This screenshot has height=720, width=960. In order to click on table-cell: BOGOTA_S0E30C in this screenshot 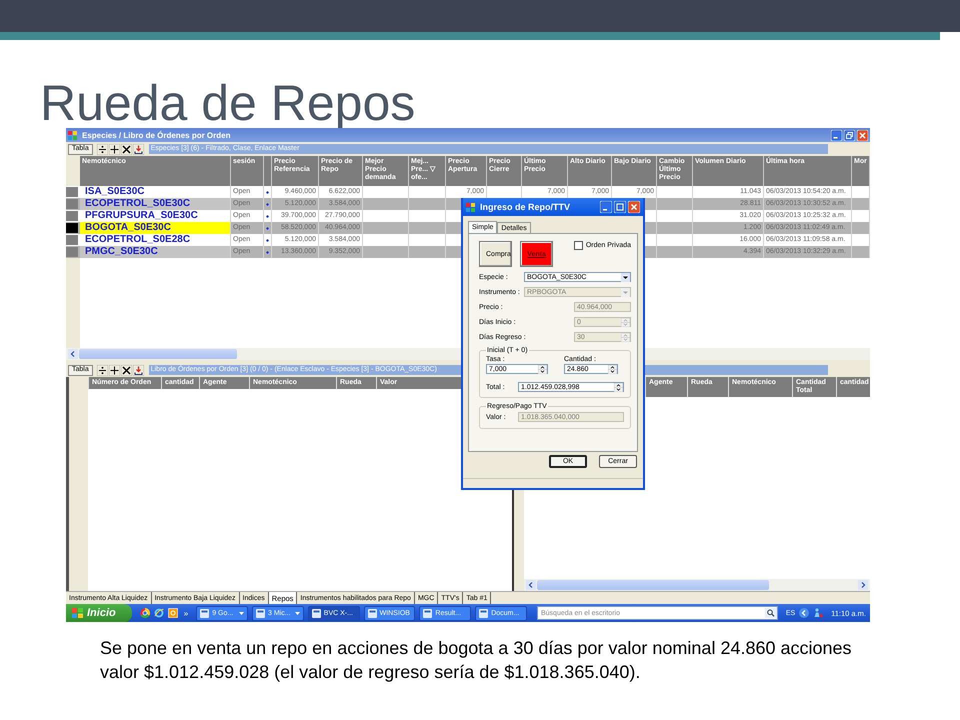, I will do `click(128, 228)`.